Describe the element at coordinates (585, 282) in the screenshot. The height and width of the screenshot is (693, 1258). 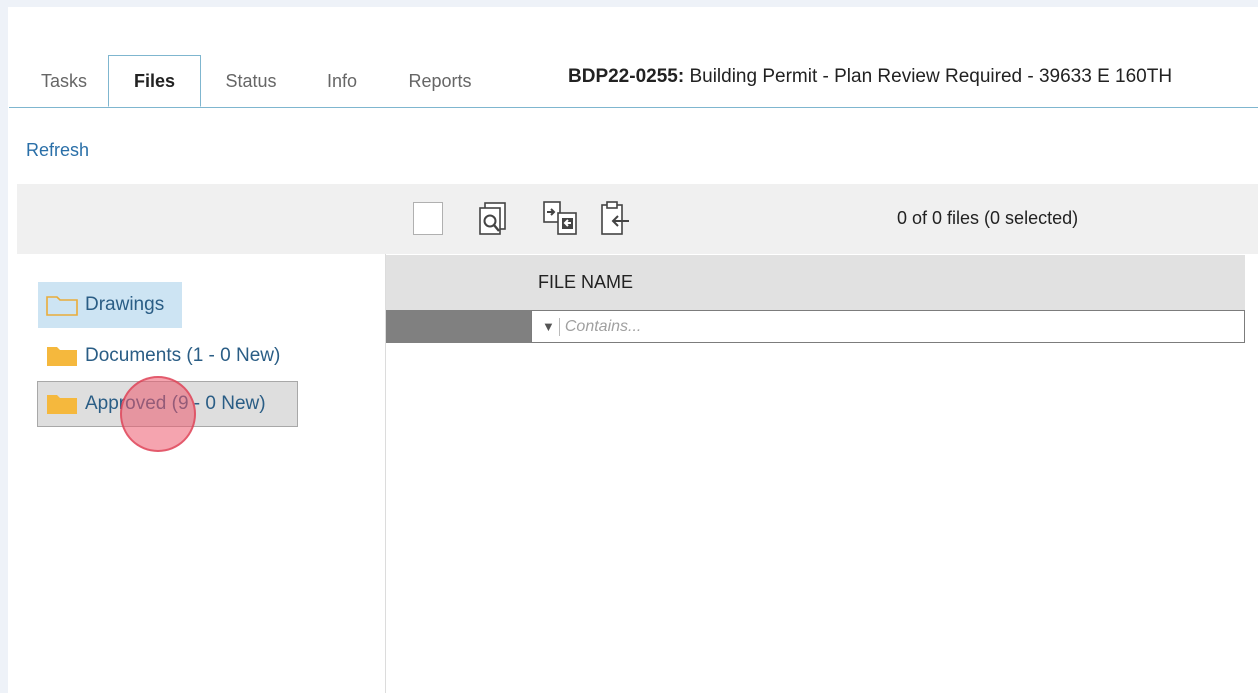
I see `column-header-file-name: FILE NAME` at that location.